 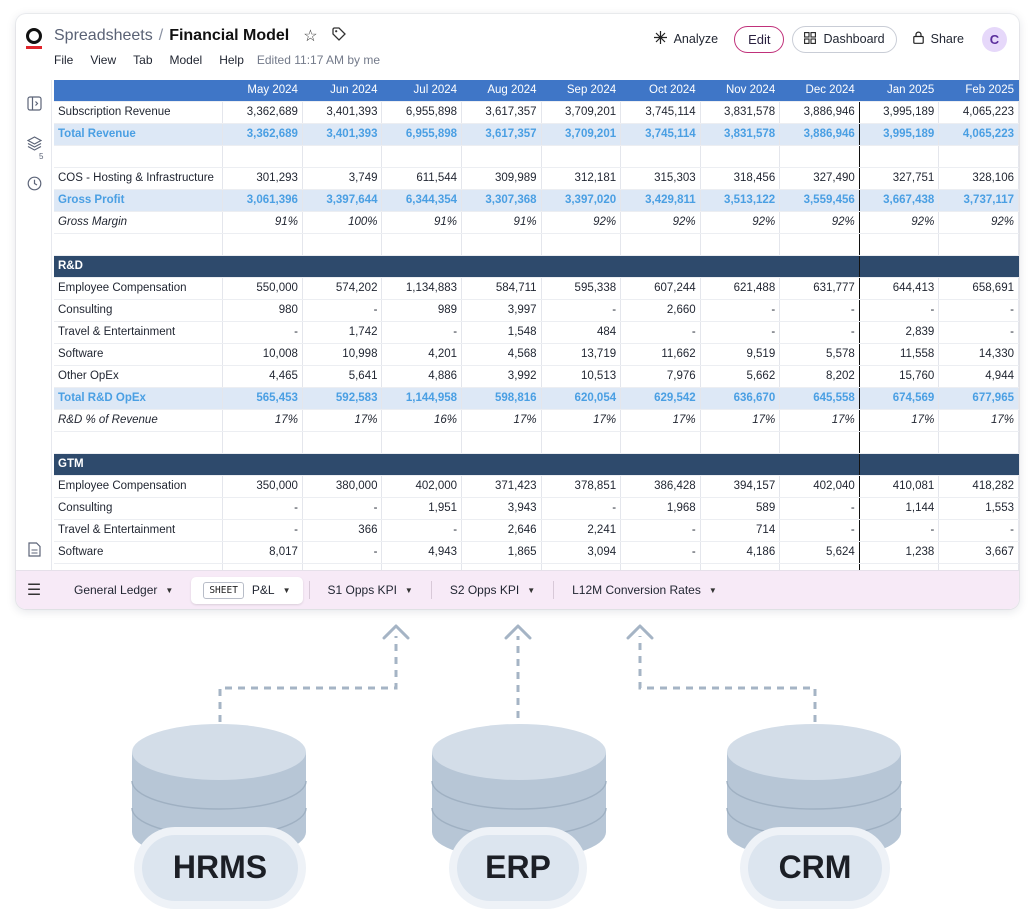 What do you see at coordinates (139, 134) in the screenshot?
I see `row-label-cell: Total Revenue` at bounding box center [139, 134].